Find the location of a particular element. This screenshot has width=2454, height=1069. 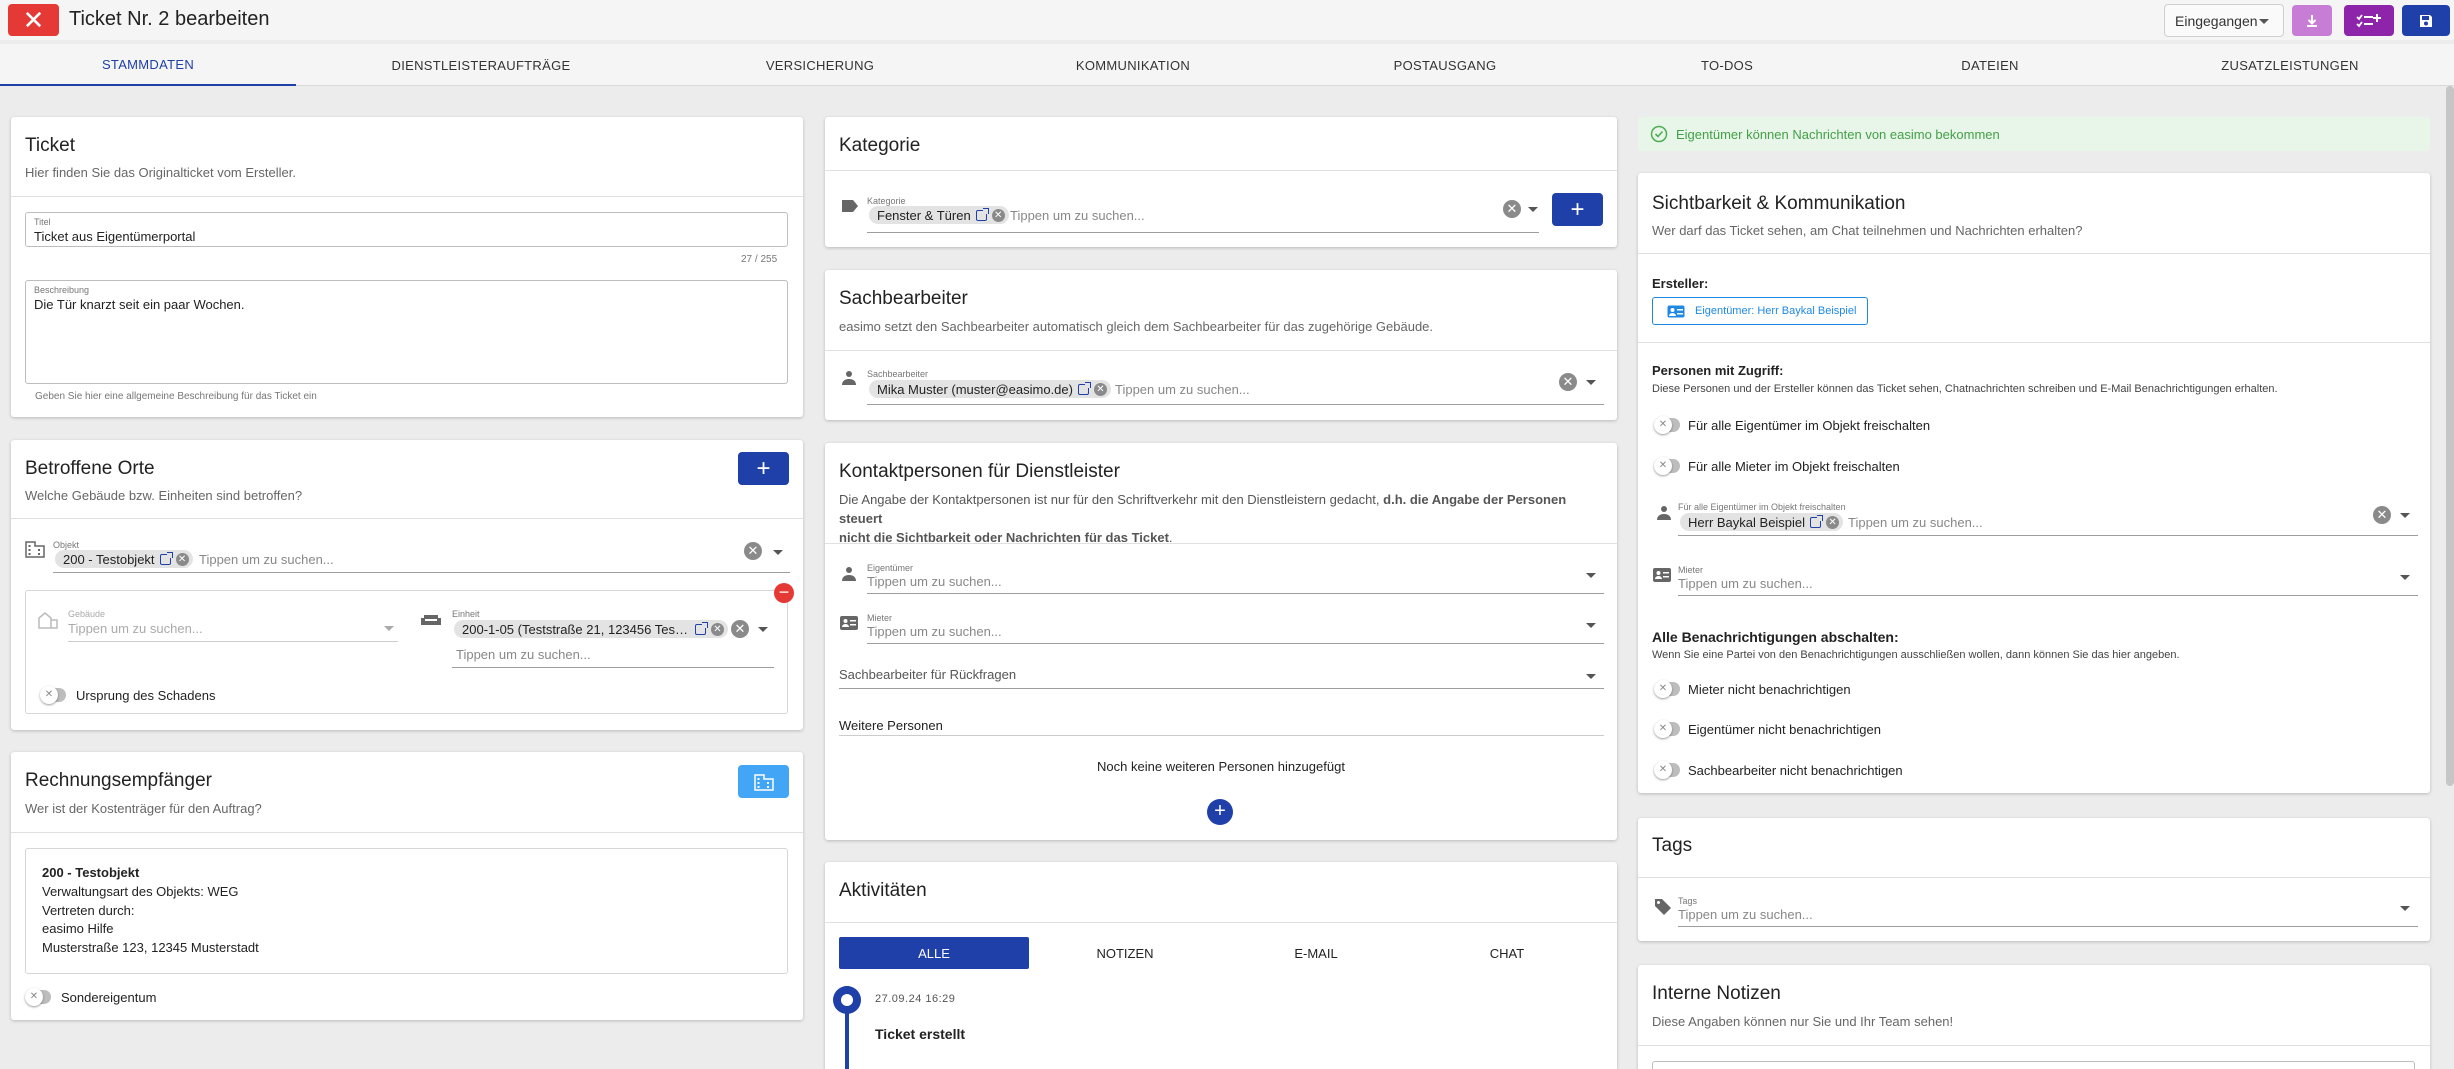

tab-postausgang: POSTAUSGANG is located at coordinates (1445, 65).